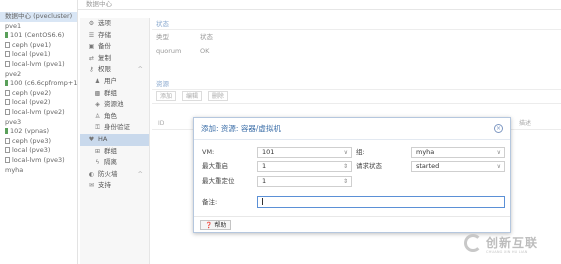 The image size is (561, 264). I want to click on tag-icon: ◈, so click(97, 105).